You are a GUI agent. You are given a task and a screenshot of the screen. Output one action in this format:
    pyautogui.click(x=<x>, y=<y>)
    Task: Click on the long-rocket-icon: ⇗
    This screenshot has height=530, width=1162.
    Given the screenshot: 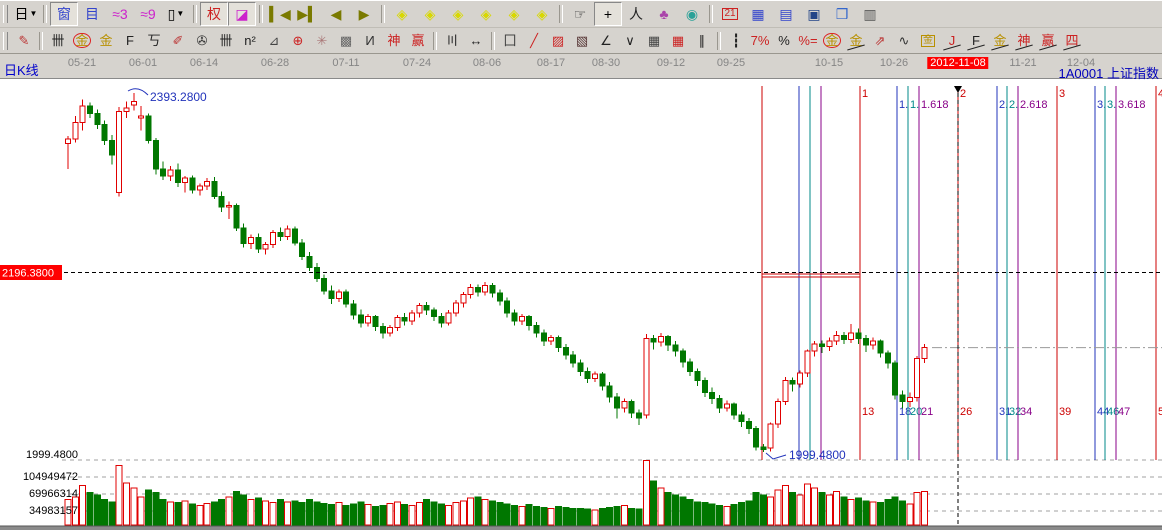 What is the action you would take?
    pyautogui.click(x=880, y=40)
    